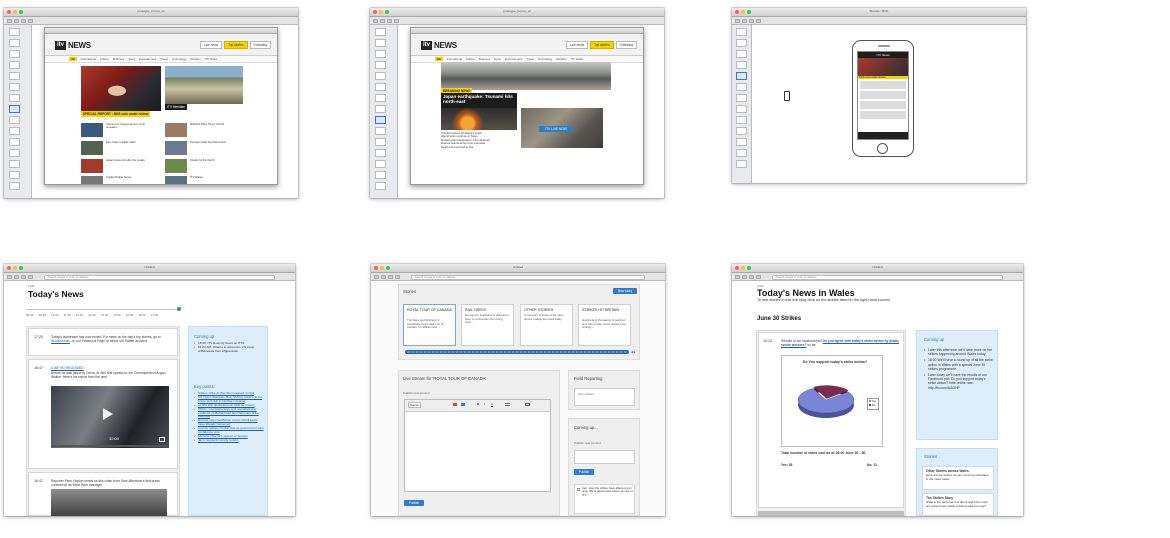 Image resolution: width=1170 pixels, height=538 pixels. I want to click on list-icon, so click(507, 404).